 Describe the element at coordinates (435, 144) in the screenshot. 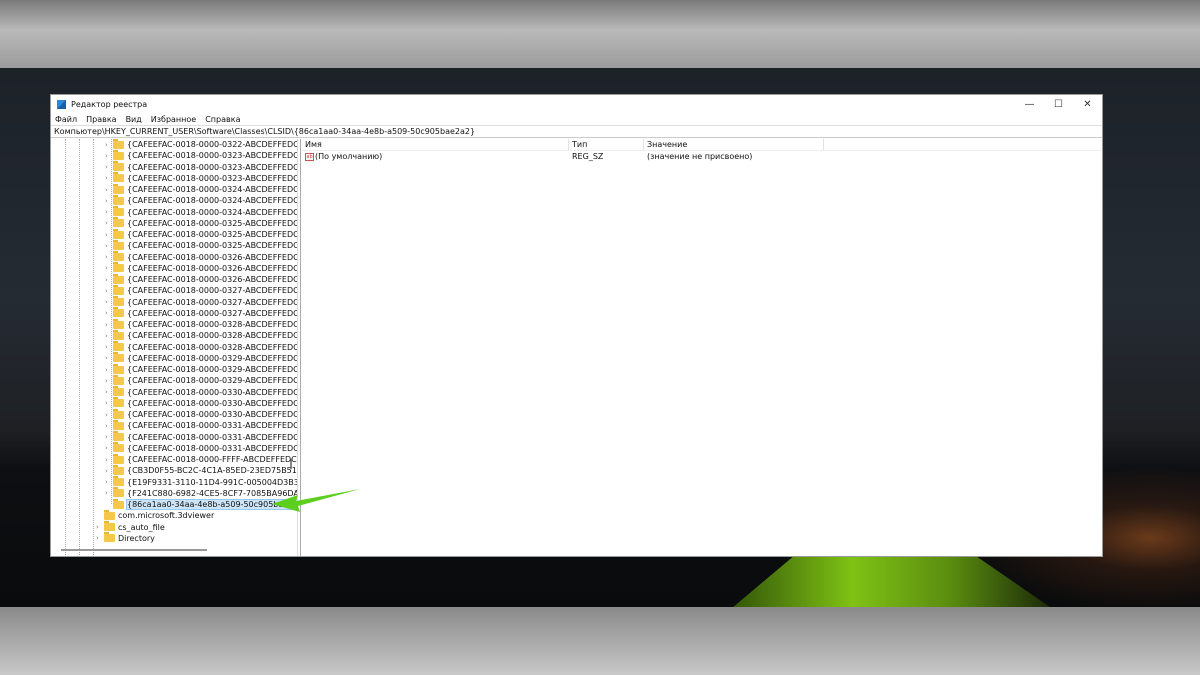

I see `column-name: Имя` at that location.